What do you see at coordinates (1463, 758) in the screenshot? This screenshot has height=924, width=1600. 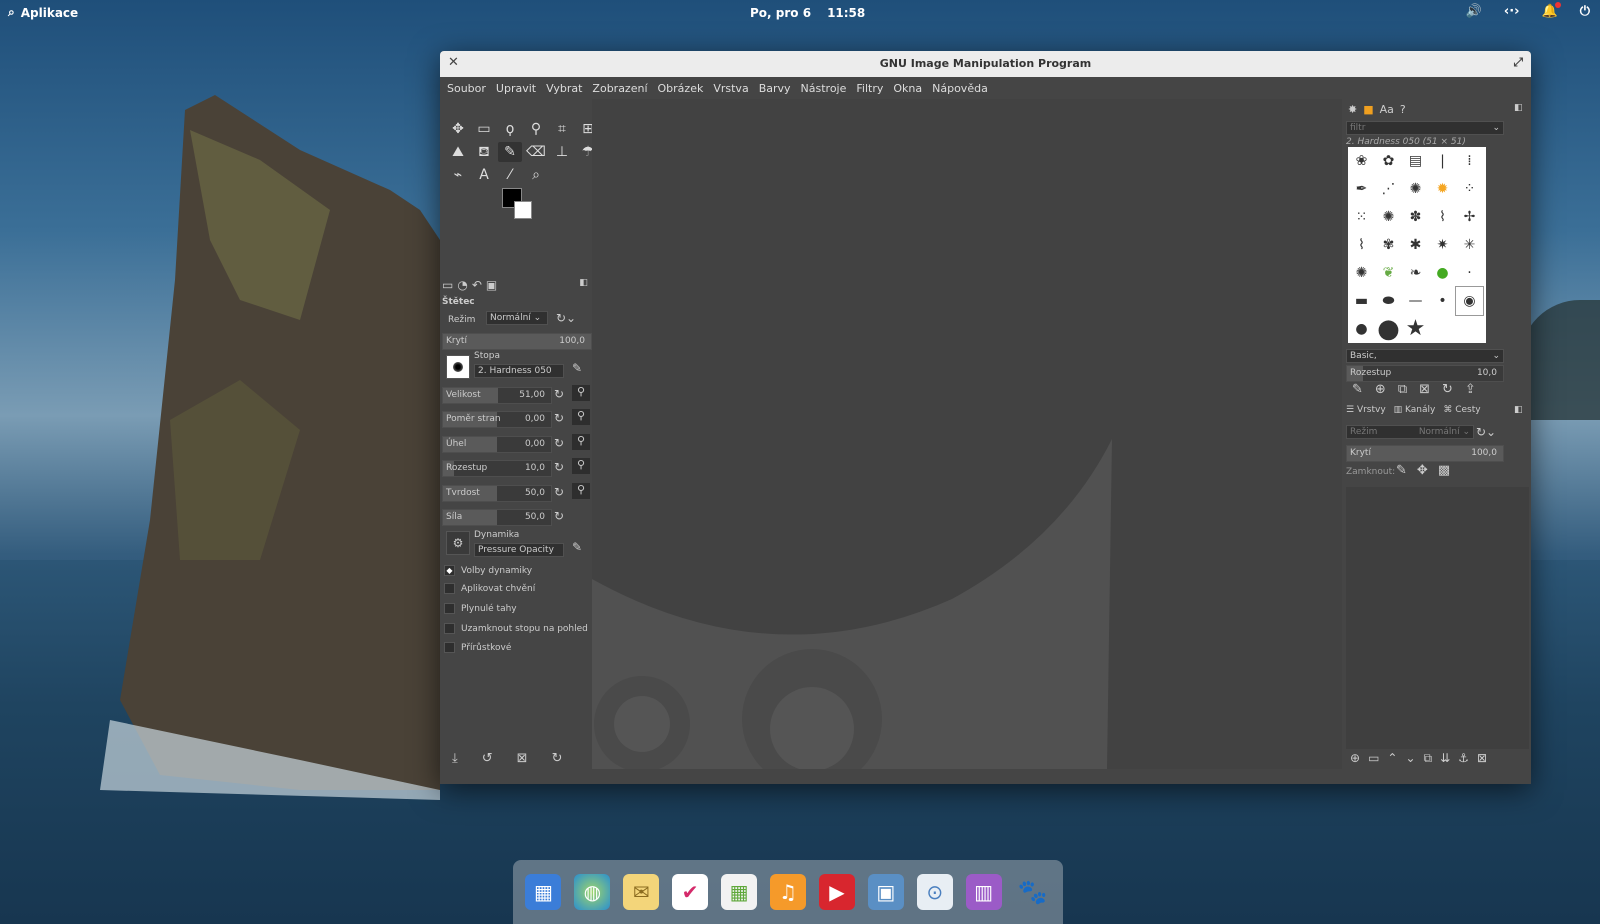 I see `anchor-layer-icon: ⚓` at bounding box center [1463, 758].